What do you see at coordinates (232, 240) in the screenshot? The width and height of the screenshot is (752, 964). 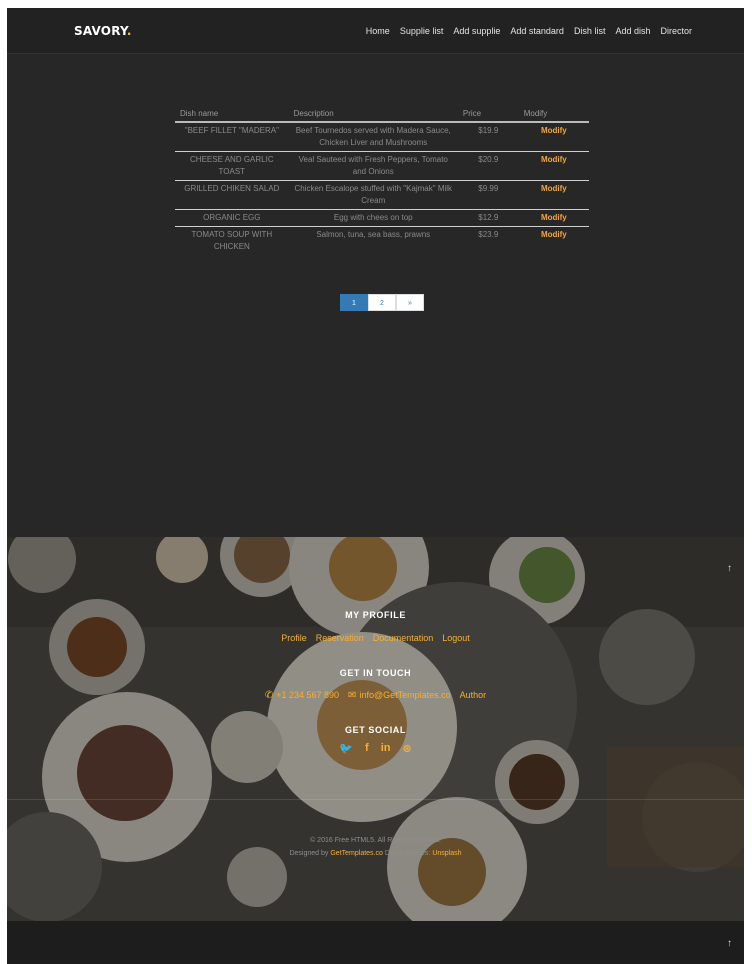 I see `dish-name-cell: TOMATO SOUP WITH CHICKEN` at bounding box center [232, 240].